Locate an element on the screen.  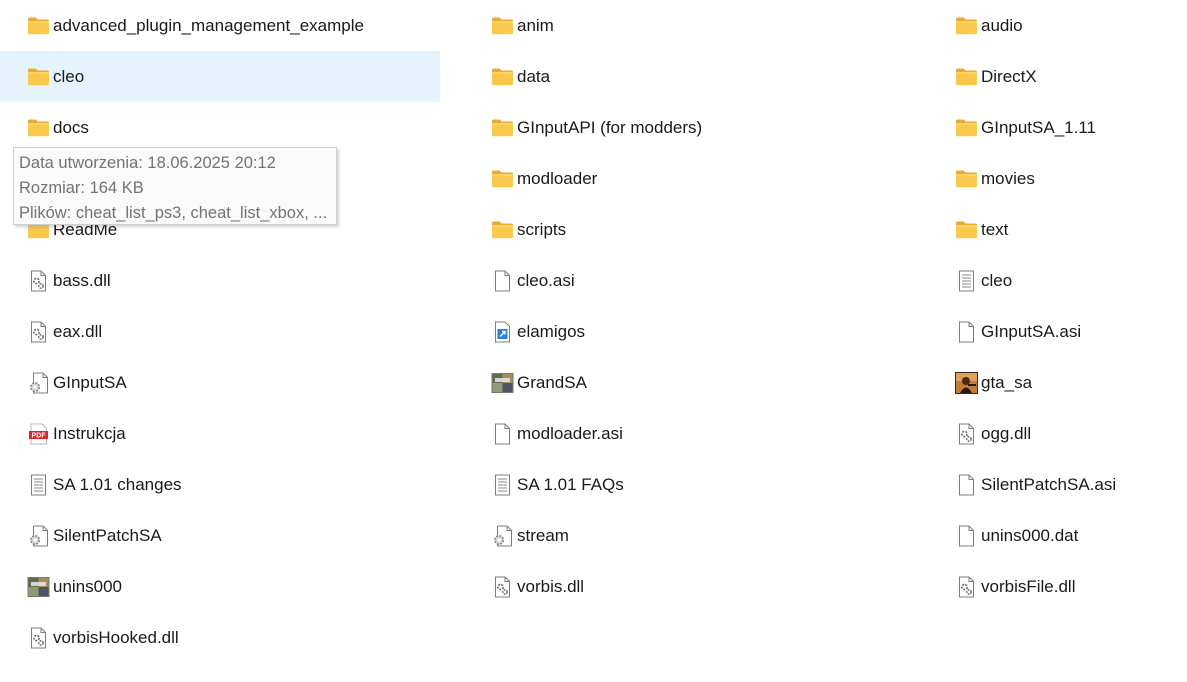
file-item-label: GInputSA is located at coordinates (90, 382).